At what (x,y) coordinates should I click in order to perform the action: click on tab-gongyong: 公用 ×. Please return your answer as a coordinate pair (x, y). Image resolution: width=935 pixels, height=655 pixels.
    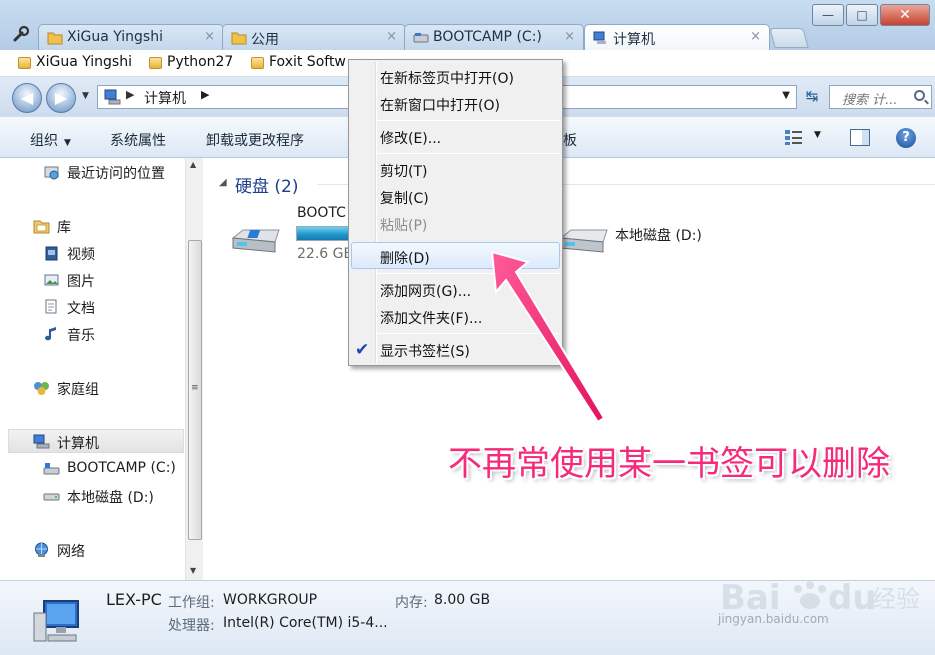
    Looking at the image, I should click on (314, 37).